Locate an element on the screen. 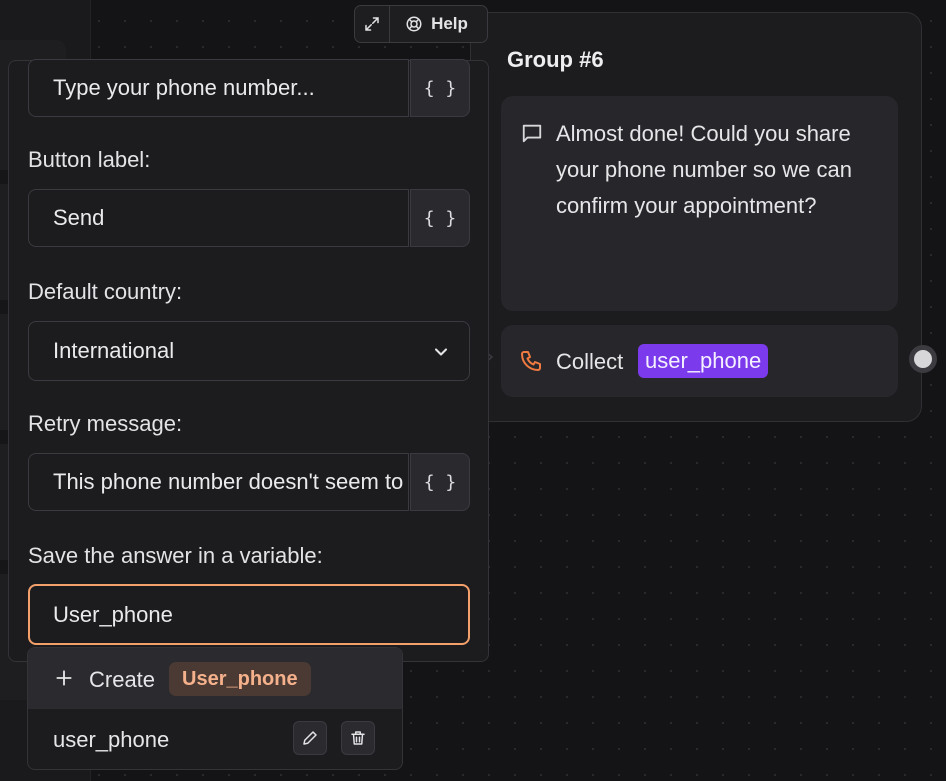 The image size is (946, 781). phone-input-block: Collect user_phone is located at coordinates (699, 361).